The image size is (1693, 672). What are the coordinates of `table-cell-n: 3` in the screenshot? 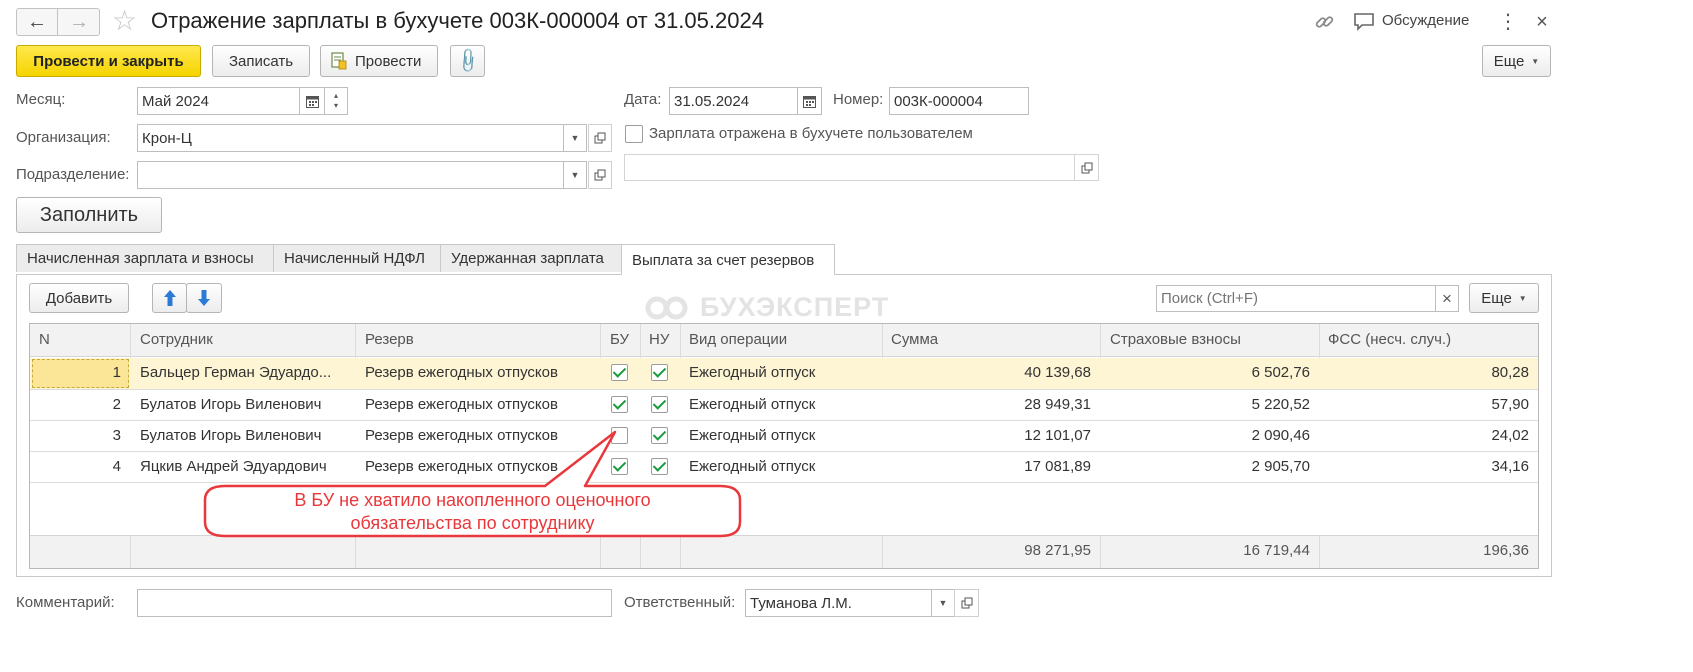 It's located at (78, 436).